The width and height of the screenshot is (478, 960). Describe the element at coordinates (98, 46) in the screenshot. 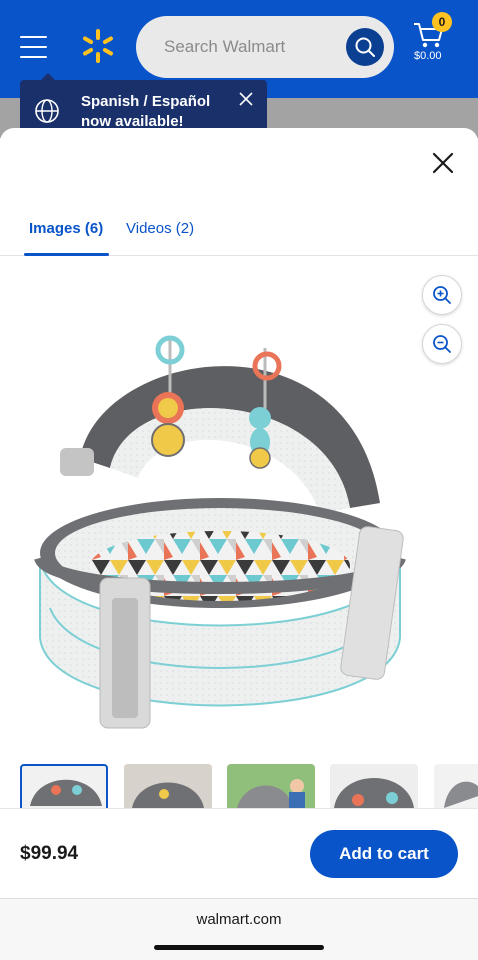

I see `walmart-spark-logo` at that location.